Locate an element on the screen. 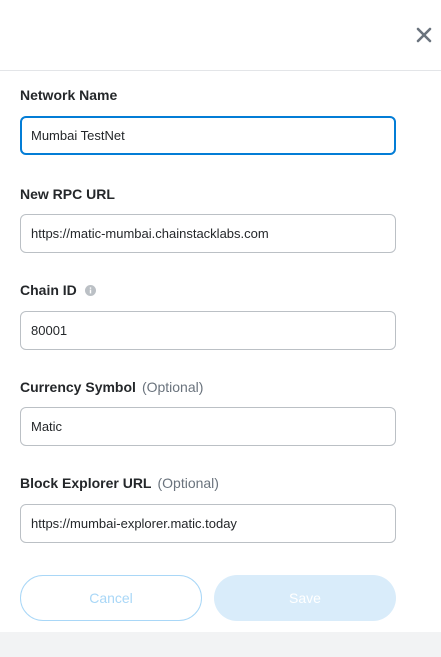 The image size is (441, 657). currency-symbol-label: Currency Symbol (Optional) is located at coordinates (111, 387).